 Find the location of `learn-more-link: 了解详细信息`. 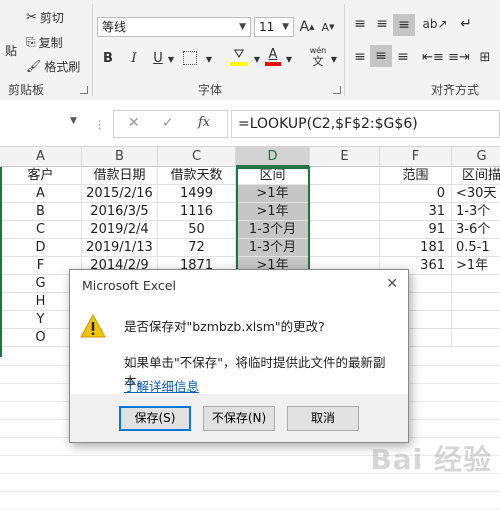

learn-more-link: 了解详细信息 is located at coordinates (161, 385).